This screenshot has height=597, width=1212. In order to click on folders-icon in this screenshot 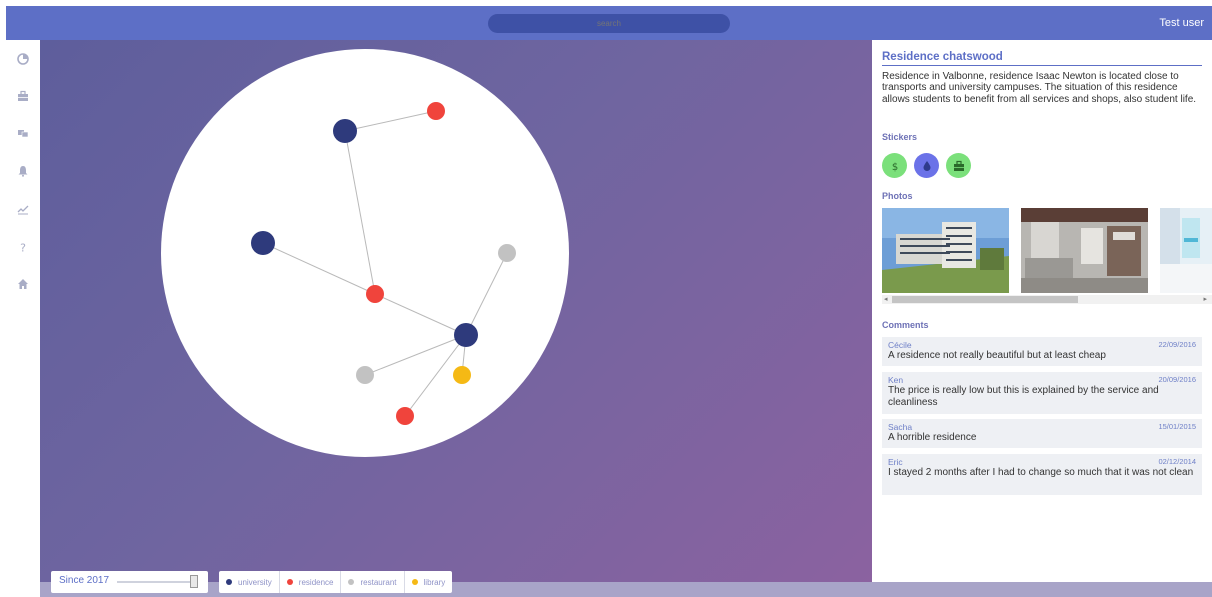, I will do `click(23, 133)`.